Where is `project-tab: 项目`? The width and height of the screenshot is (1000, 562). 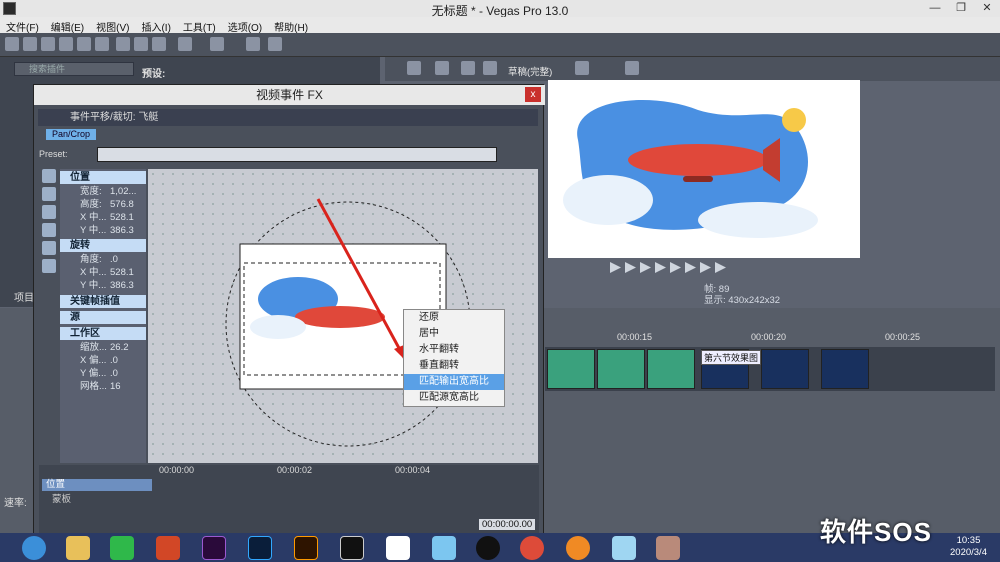 project-tab: 项目 is located at coordinates (24, 296).